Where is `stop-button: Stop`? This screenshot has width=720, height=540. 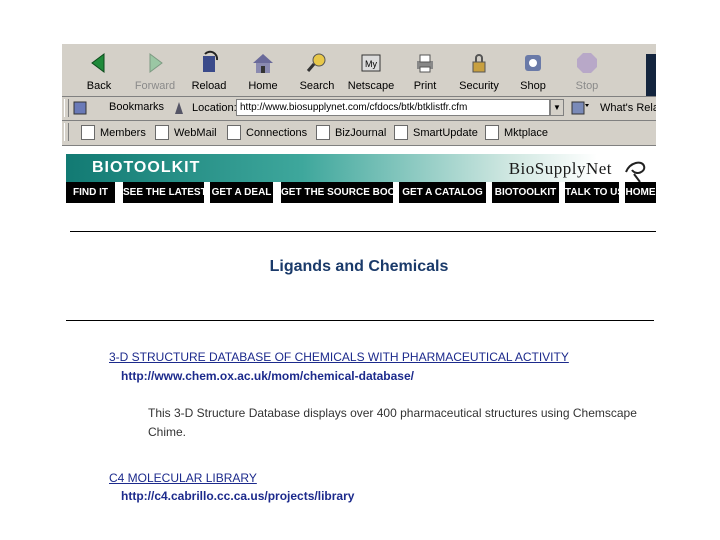 stop-button: Stop is located at coordinates (587, 71).